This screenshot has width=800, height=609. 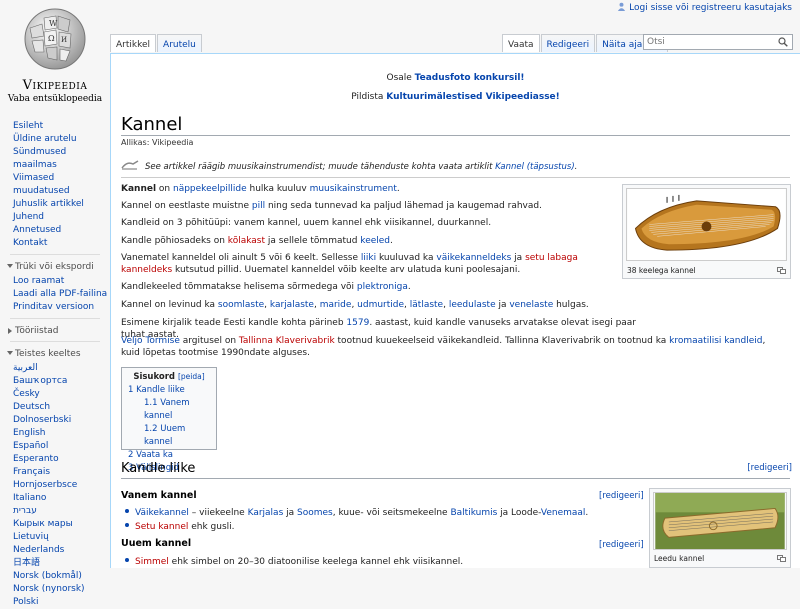 I want to click on toc-link: 1.1 Vanem kannel, so click(x=166, y=409).